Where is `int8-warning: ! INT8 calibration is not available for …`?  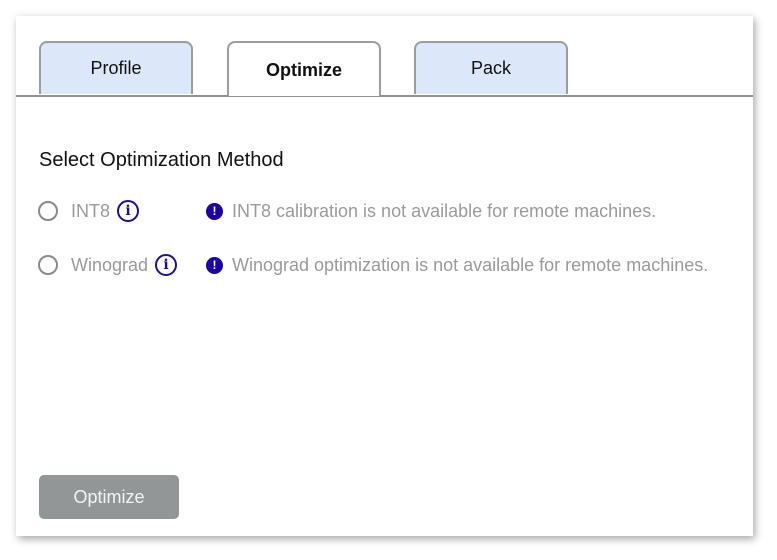
int8-warning: ! INT8 calibration is not available for … is located at coordinates (431, 211).